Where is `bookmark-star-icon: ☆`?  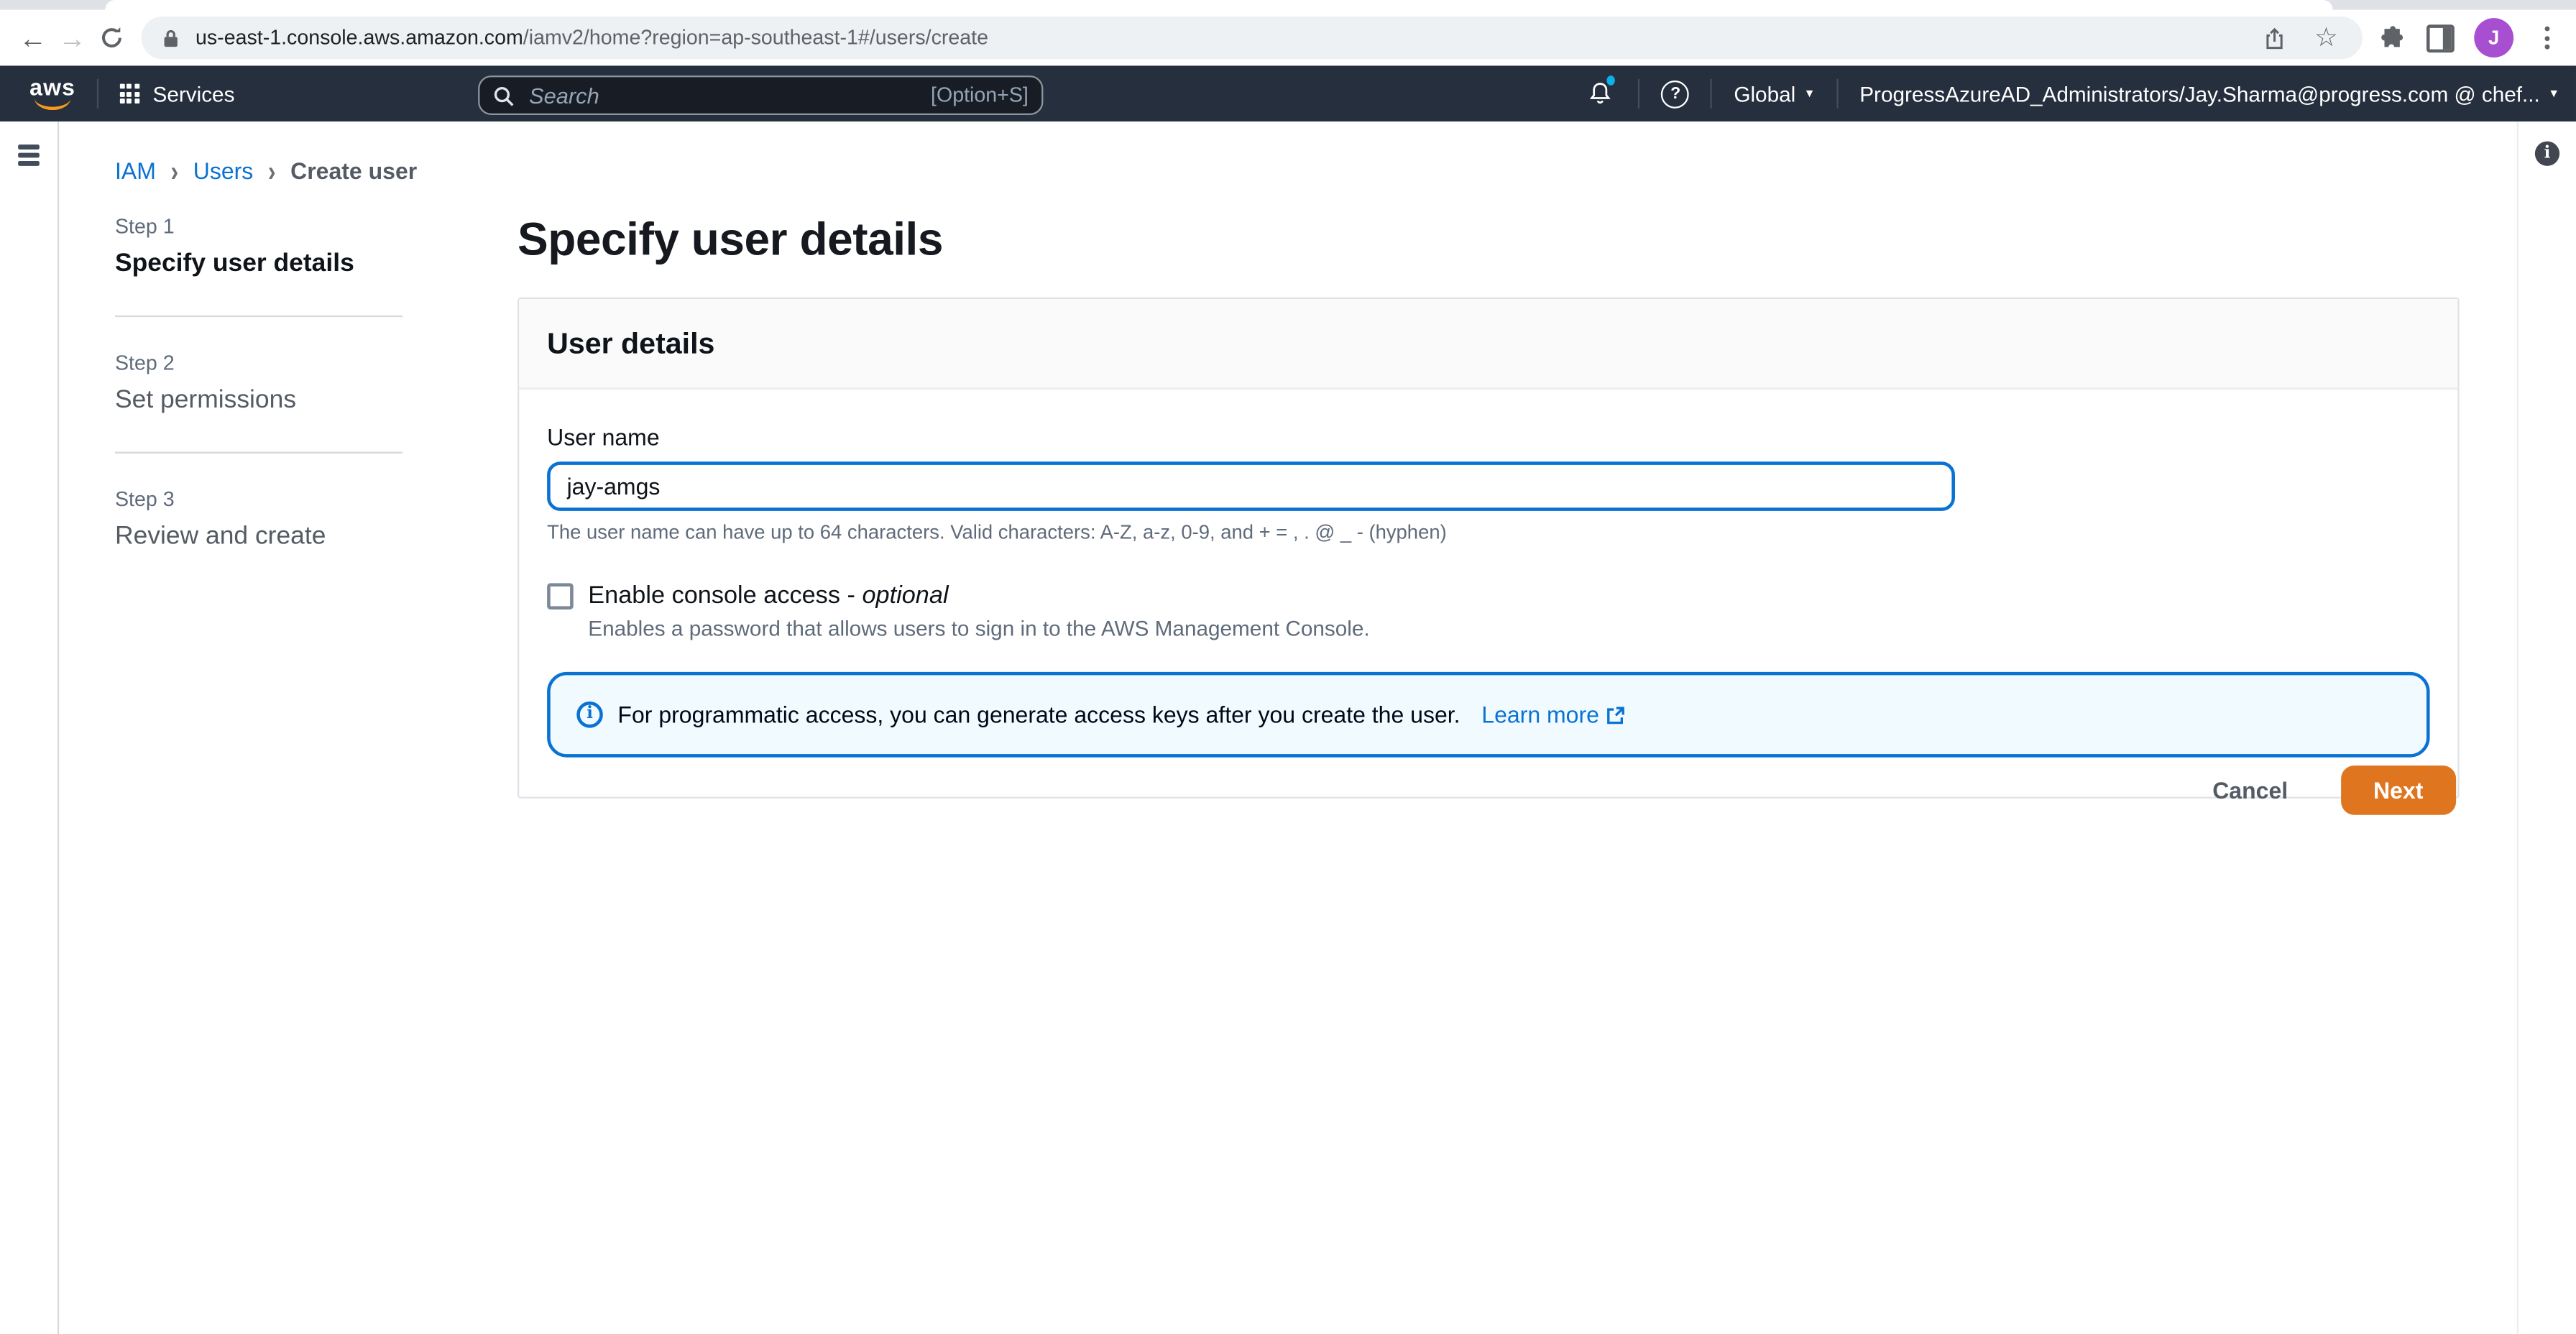
bookmark-star-icon: ☆ is located at coordinates (2326, 38).